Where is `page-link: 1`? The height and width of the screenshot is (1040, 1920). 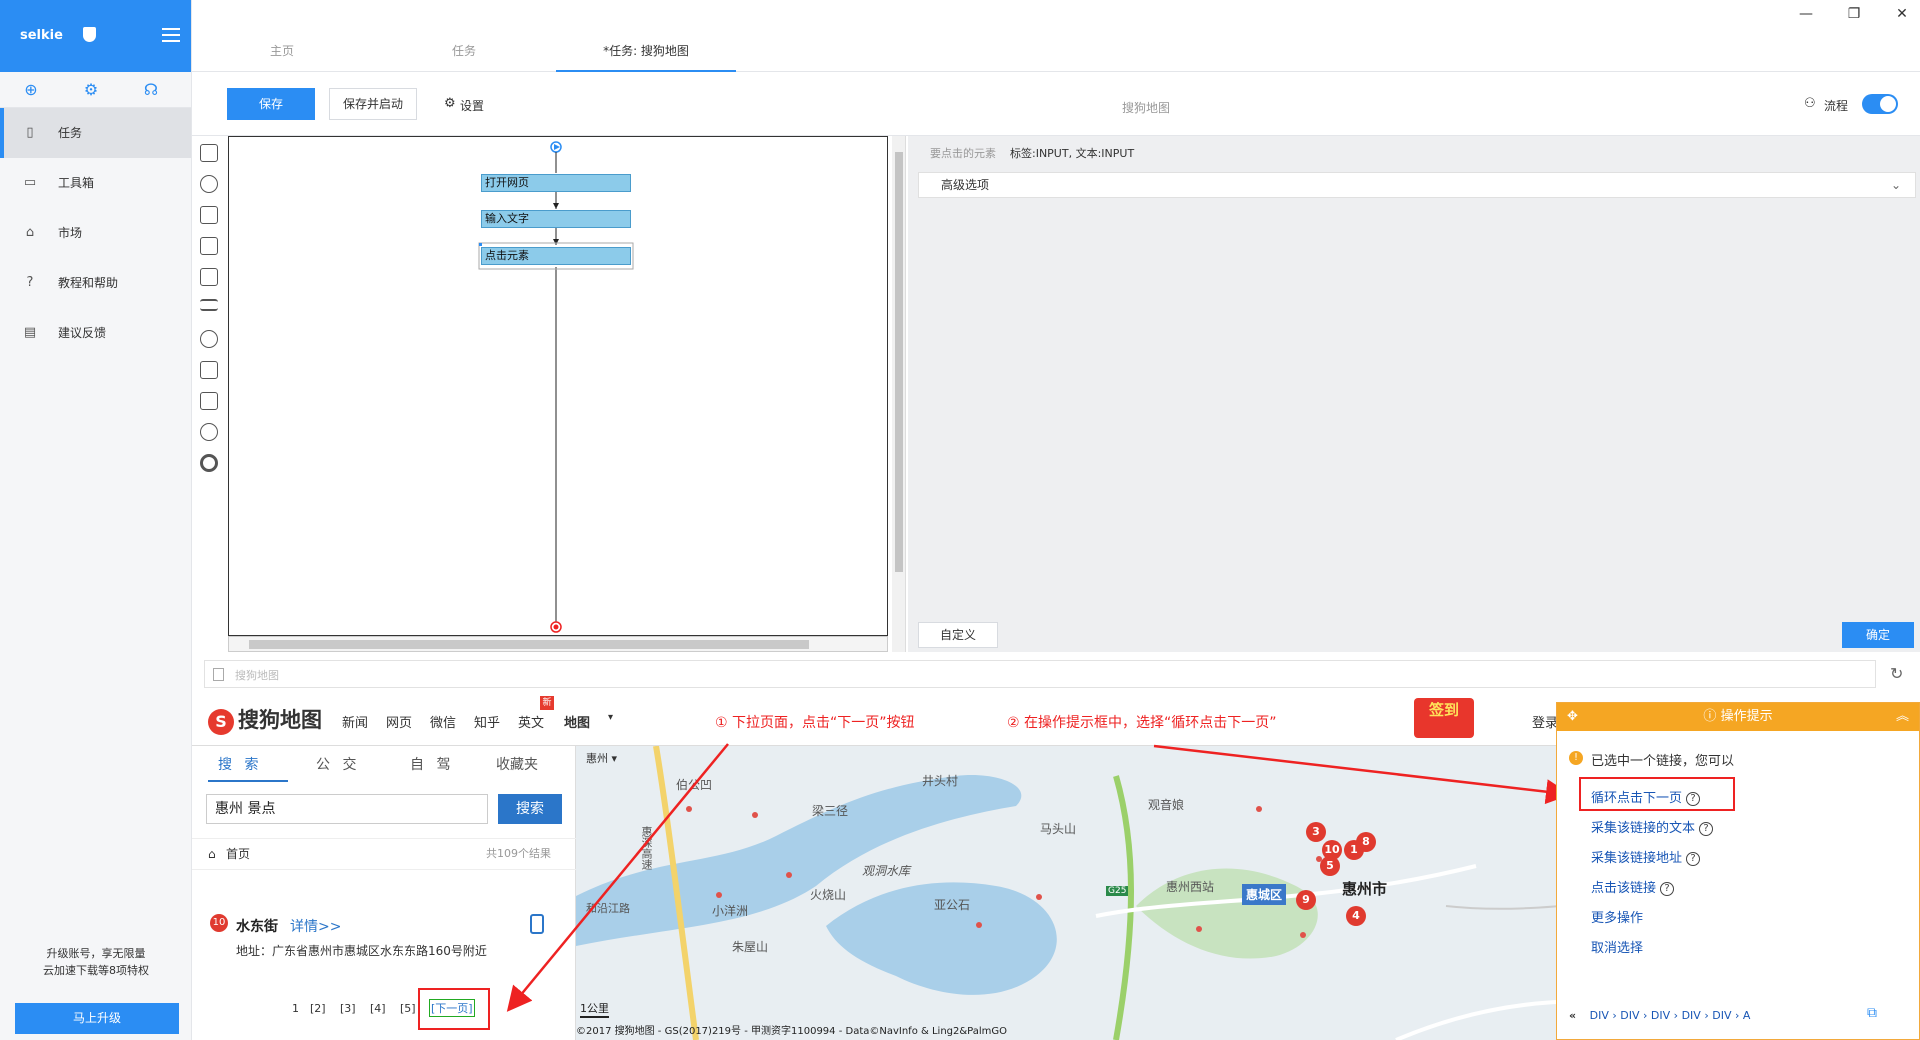
page-link: 1 is located at coordinates (295, 1008).